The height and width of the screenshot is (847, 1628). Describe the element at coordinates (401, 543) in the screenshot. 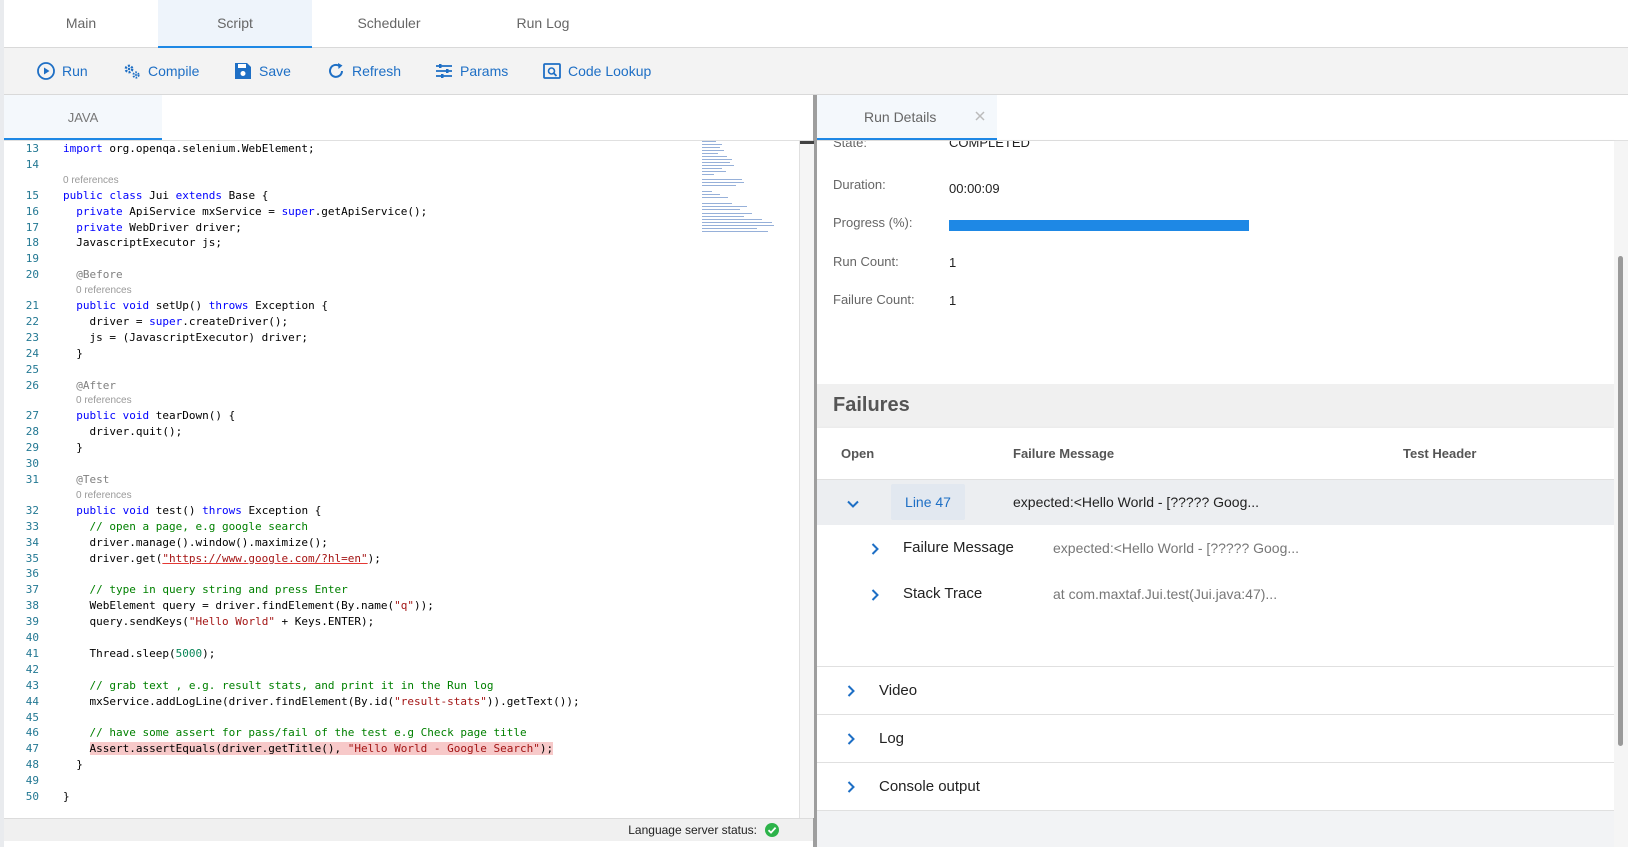

I see `code-line: 34 driver.manage().window().maximize();` at that location.